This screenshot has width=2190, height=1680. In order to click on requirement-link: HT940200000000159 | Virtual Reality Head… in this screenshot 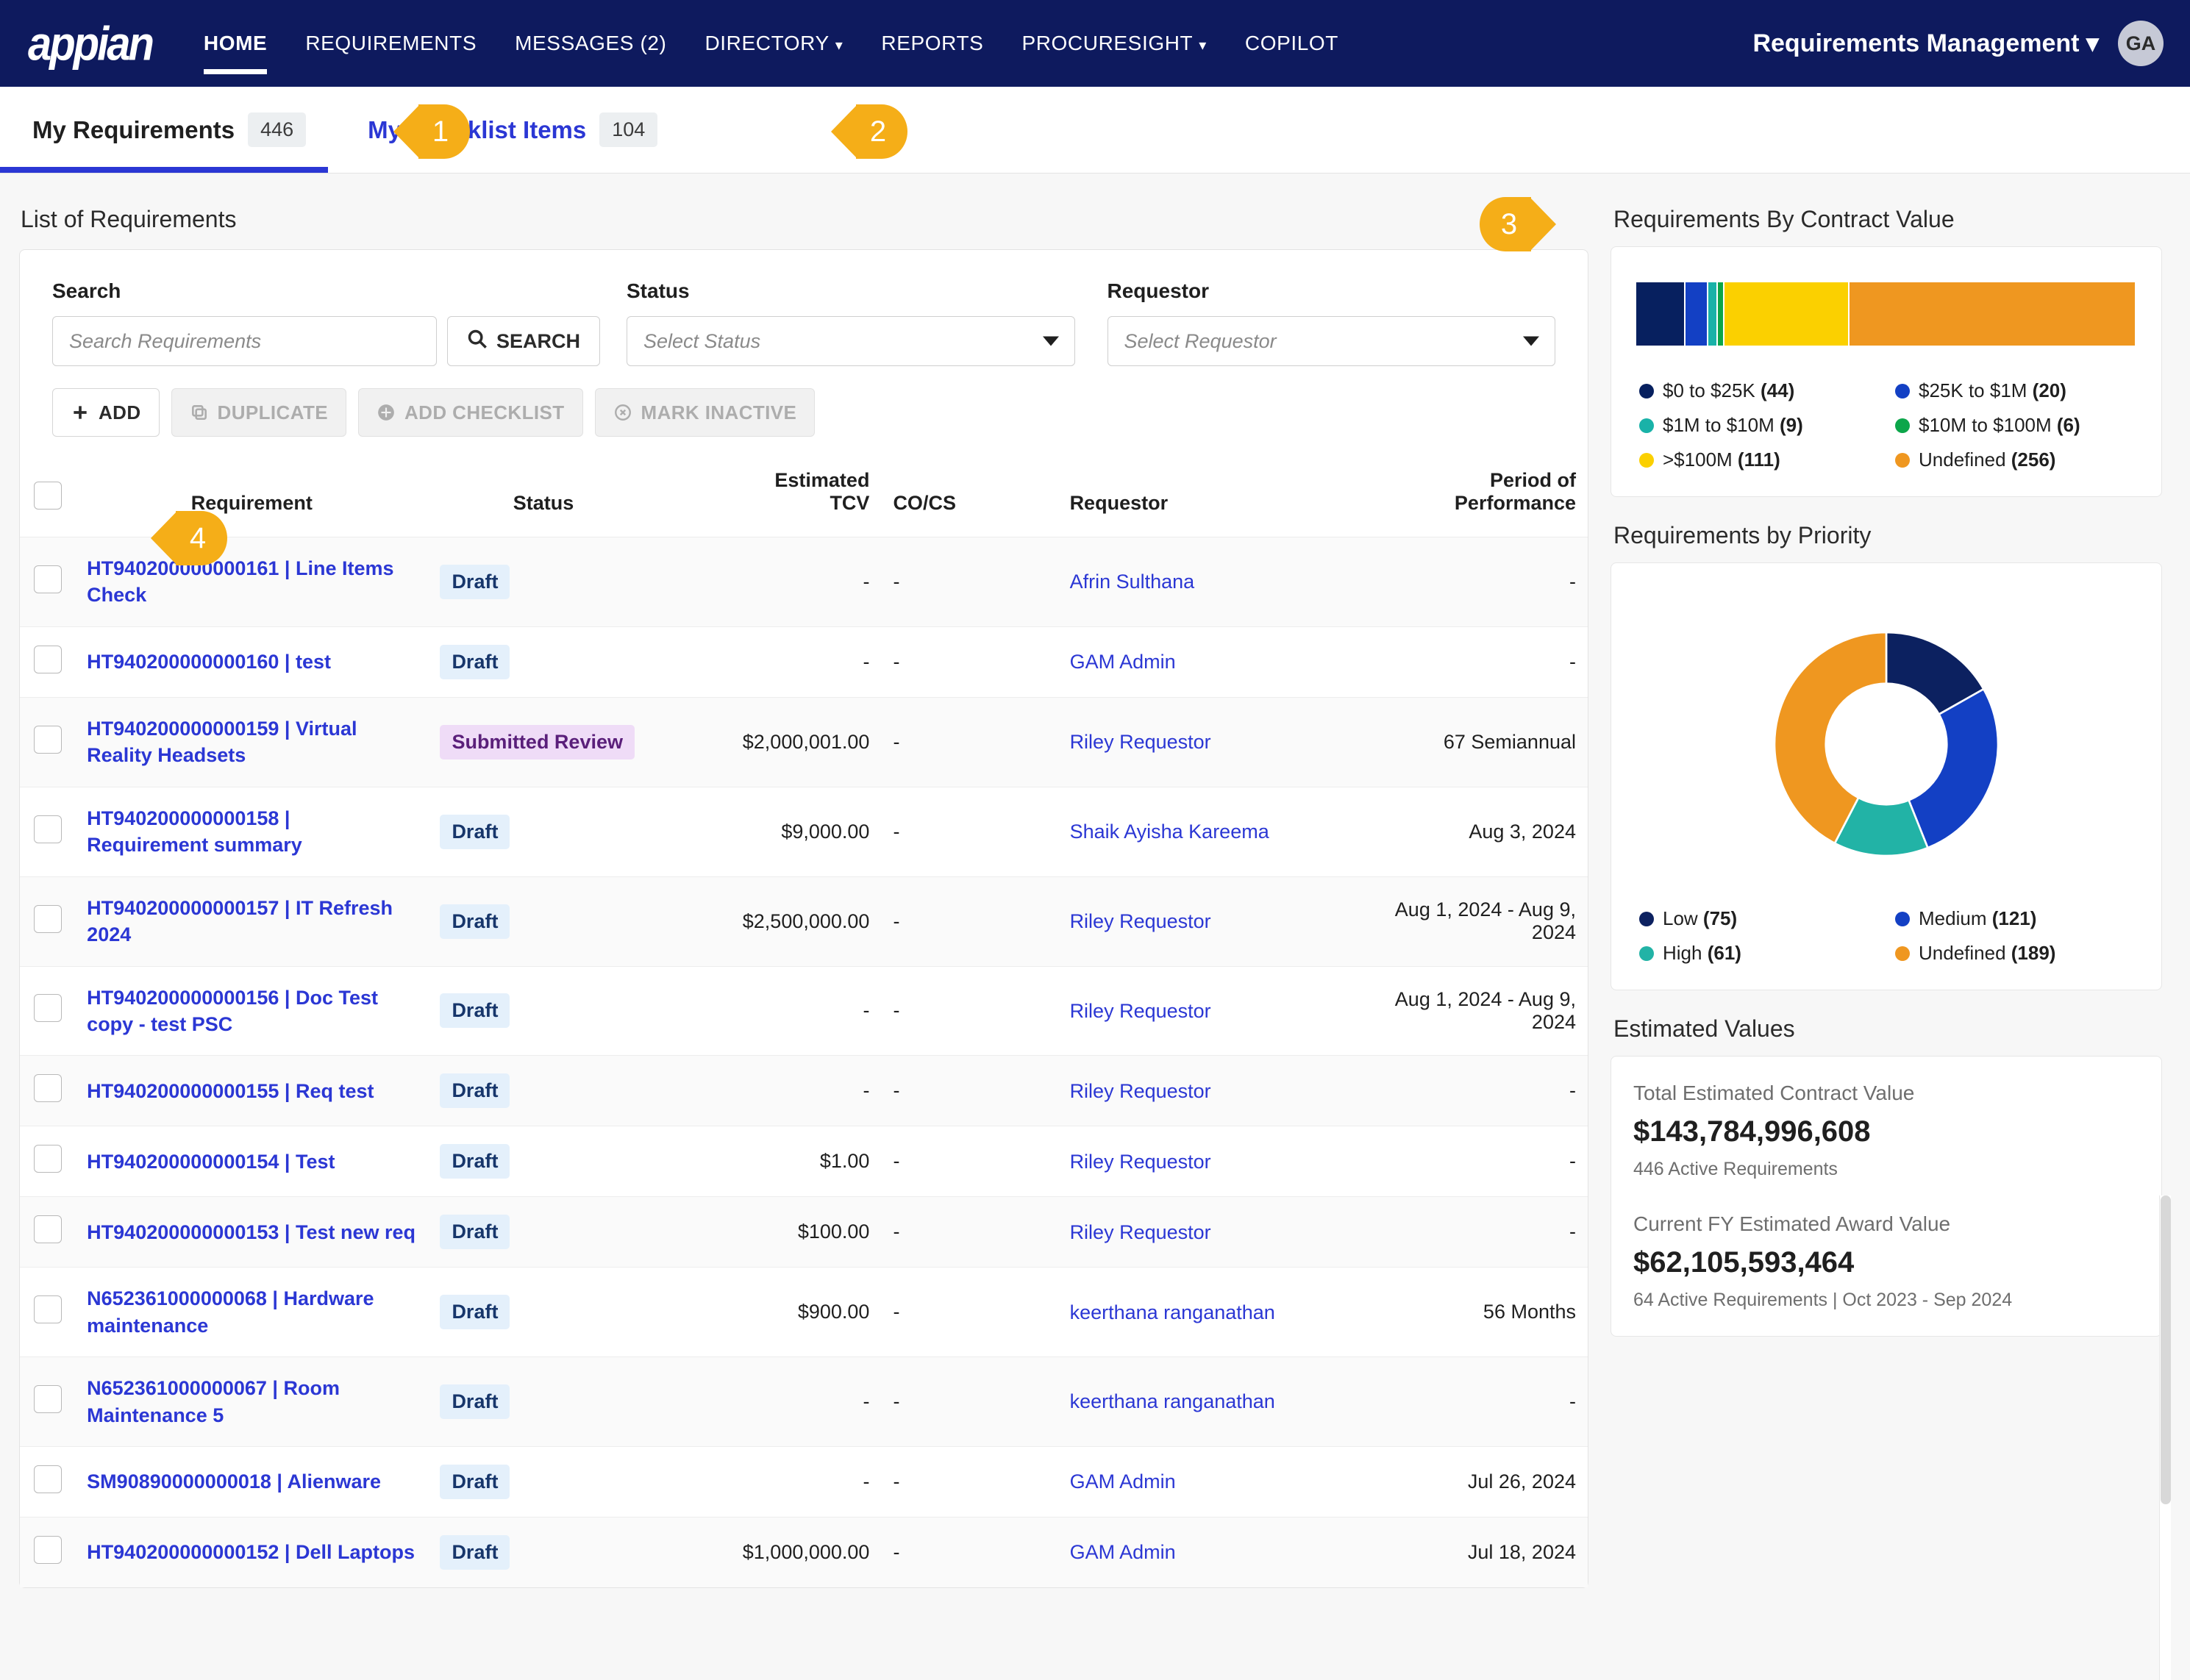, I will do `click(222, 742)`.